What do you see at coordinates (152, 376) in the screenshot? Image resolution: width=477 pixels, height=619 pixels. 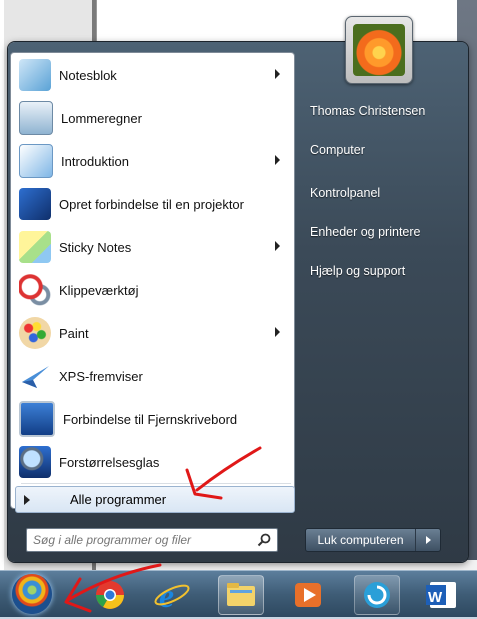 I see `program-xps-fremviser: XPS-fremviser` at bounding box center [152, 376].